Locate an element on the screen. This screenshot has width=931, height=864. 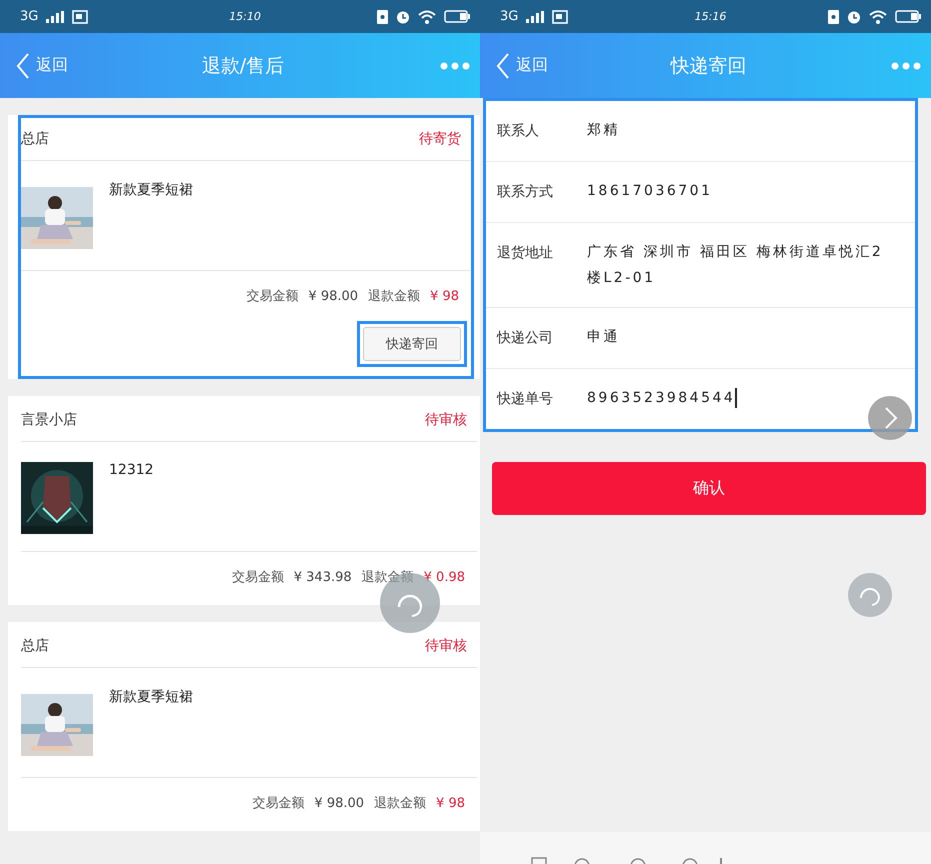
input-field: 广东省 深圳市 福田区 梅林街道卓悦汇2楼L2-01 is located at coordinates (744, 265).